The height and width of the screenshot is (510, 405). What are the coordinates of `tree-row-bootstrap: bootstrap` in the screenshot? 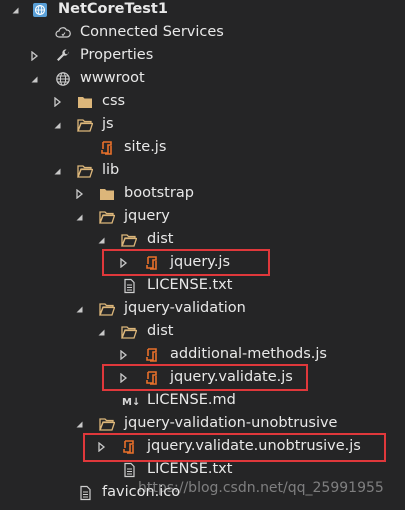 It's located at (202, 193).